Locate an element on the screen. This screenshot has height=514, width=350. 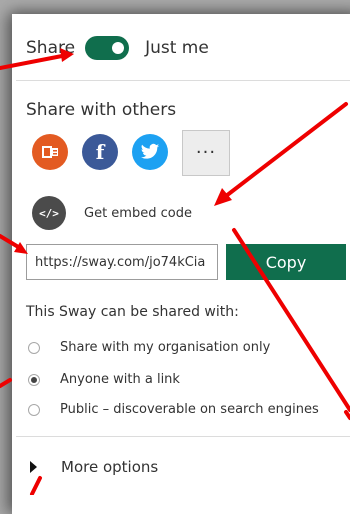
twitter-icon is located at coordinates (150, 151).